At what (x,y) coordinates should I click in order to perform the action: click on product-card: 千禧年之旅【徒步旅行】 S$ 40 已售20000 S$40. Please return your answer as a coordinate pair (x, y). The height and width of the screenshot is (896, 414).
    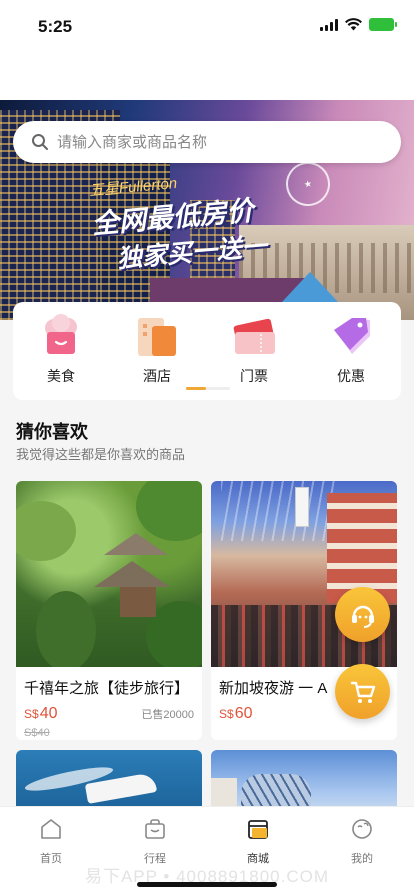
    Looking at the image, I should click on (109, 610).